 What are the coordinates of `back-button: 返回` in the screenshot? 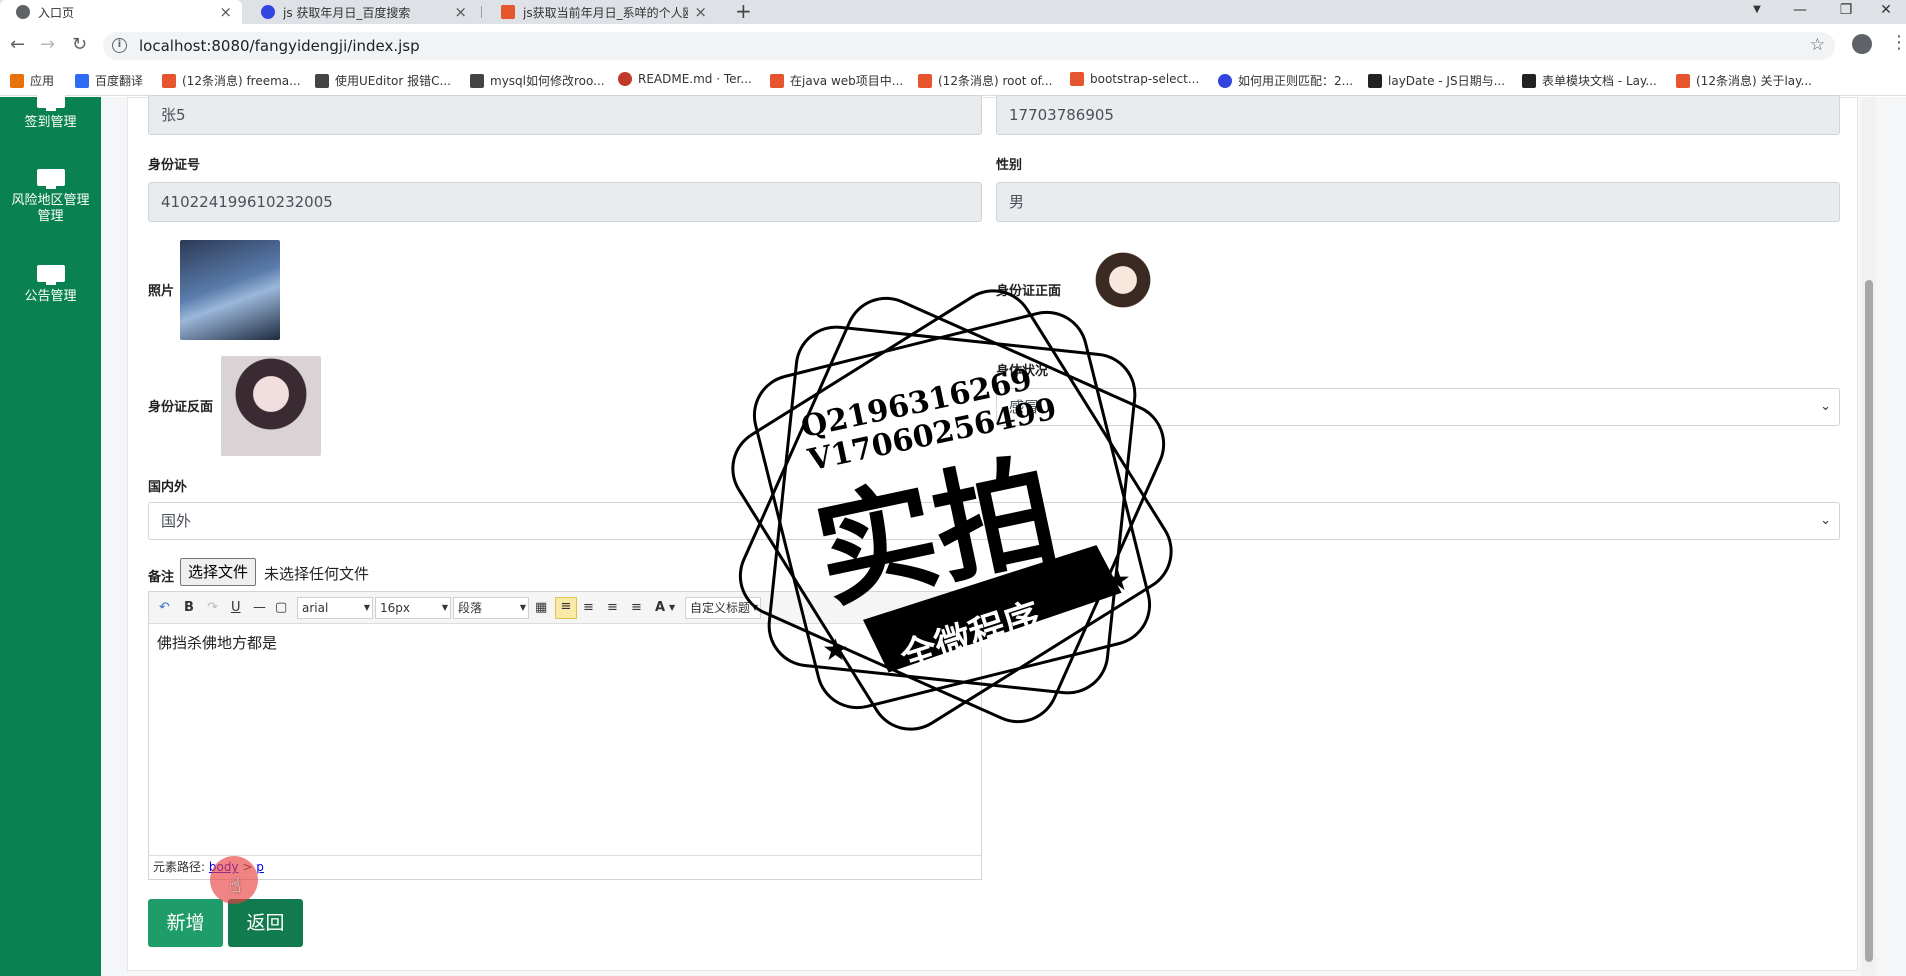 It's located at (265, 923).